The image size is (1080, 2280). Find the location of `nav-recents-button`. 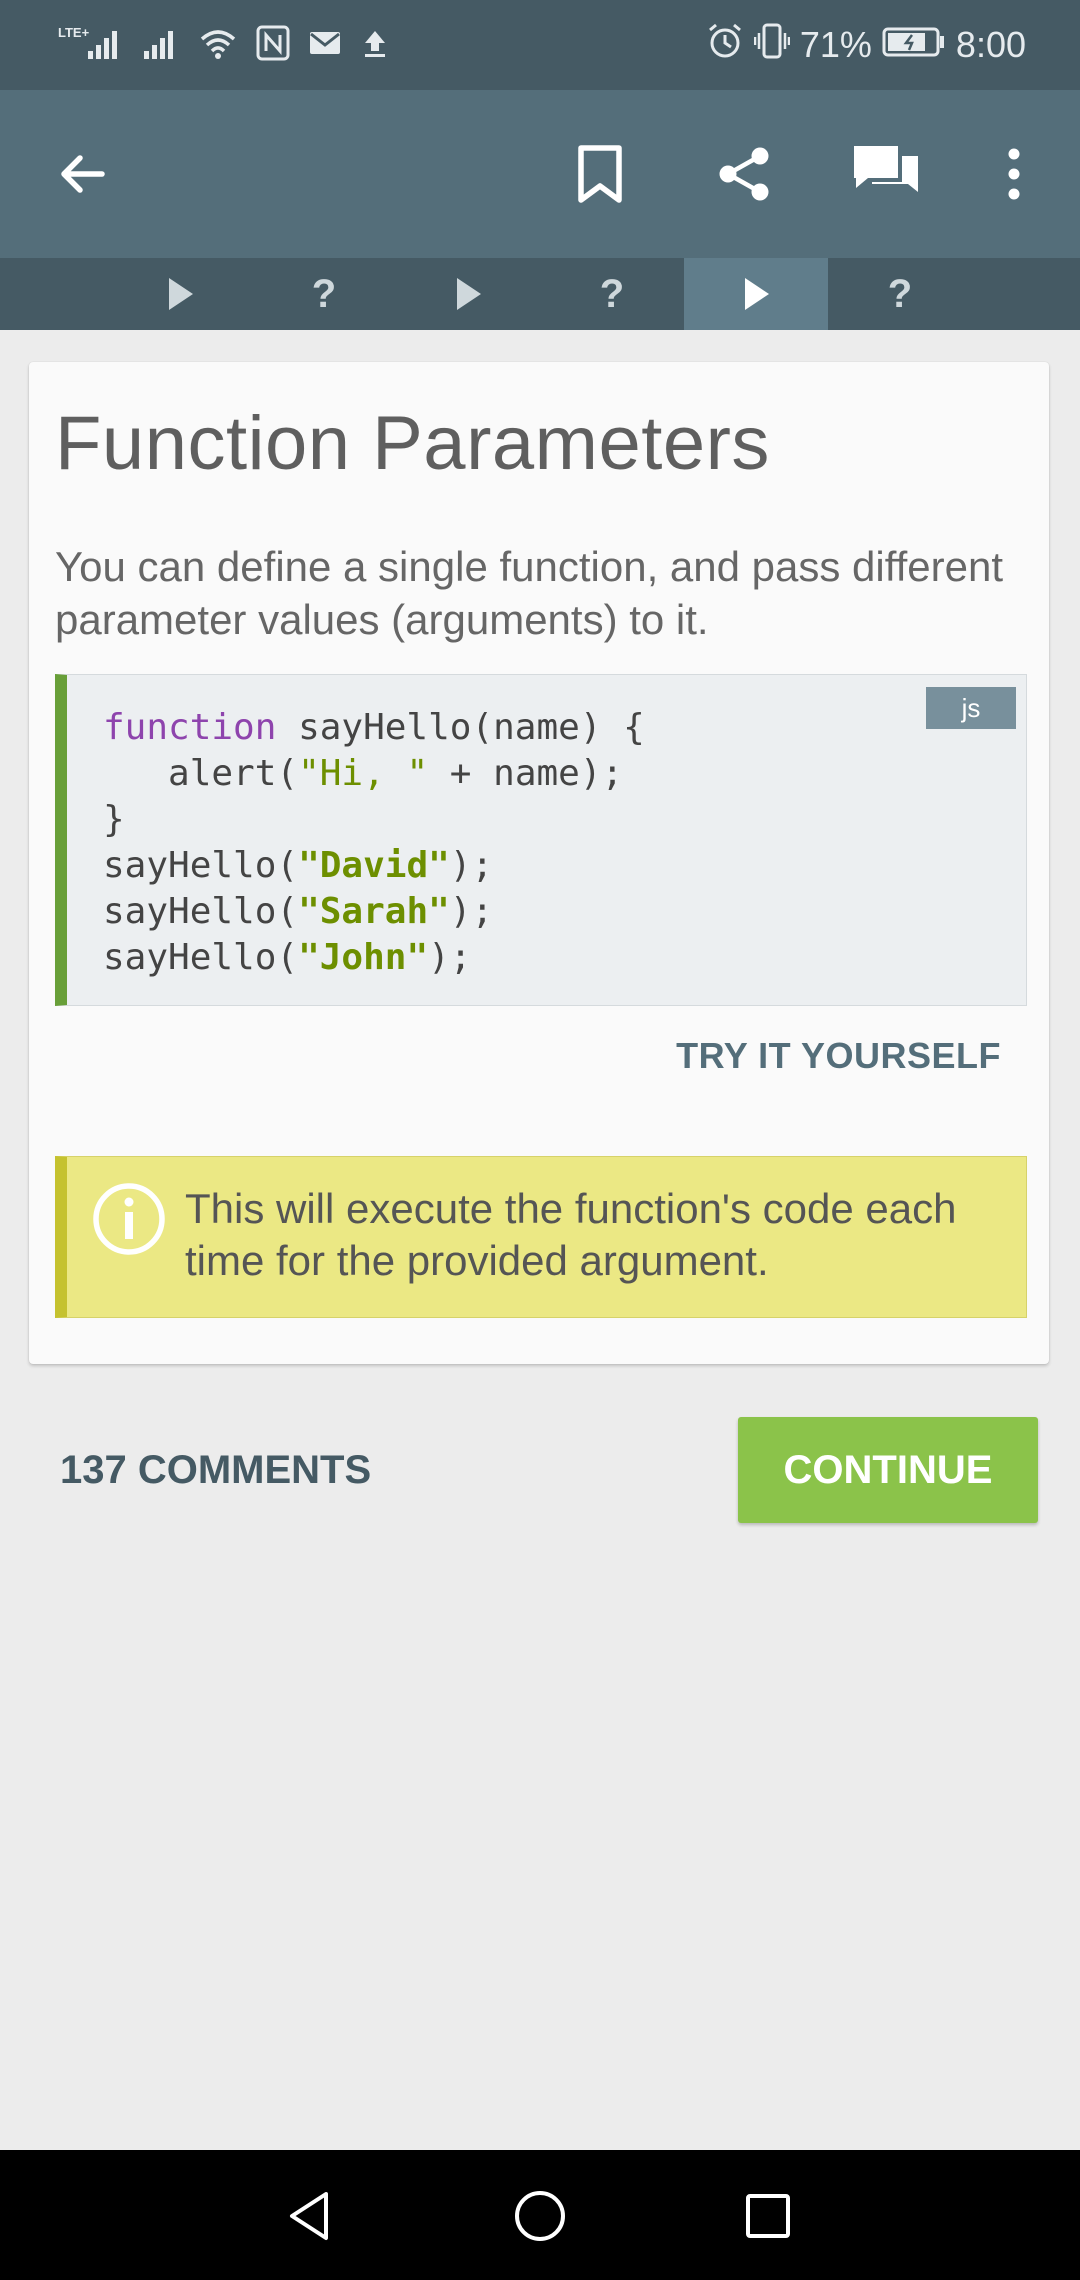

nav-recents-button is located at coordinates (768, 2216).